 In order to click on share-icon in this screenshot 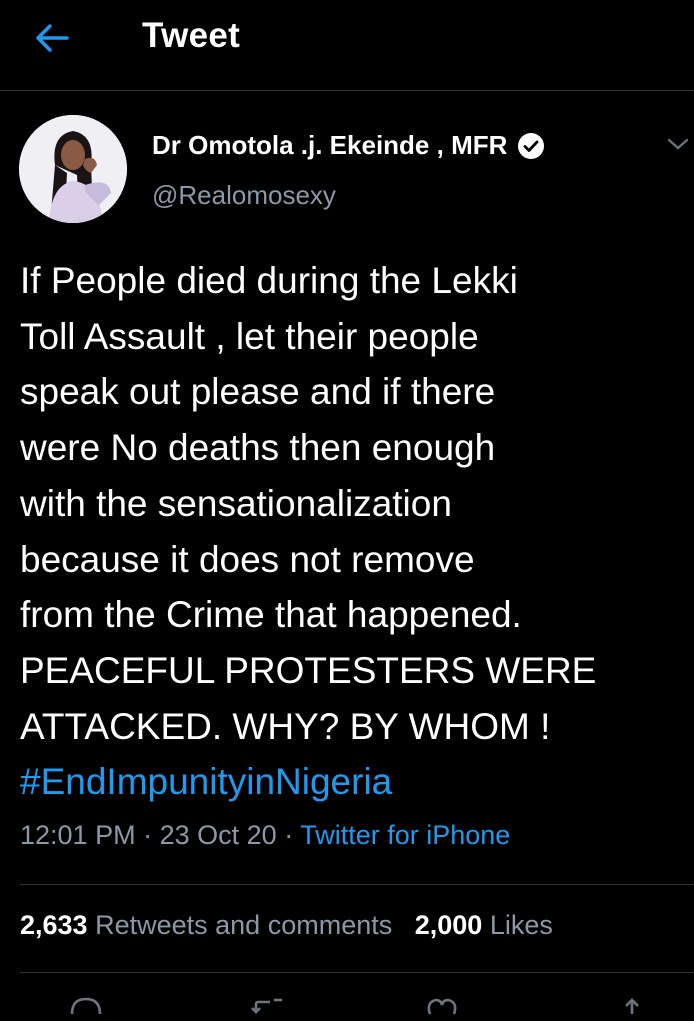, I will do `click(632, 1006)`.